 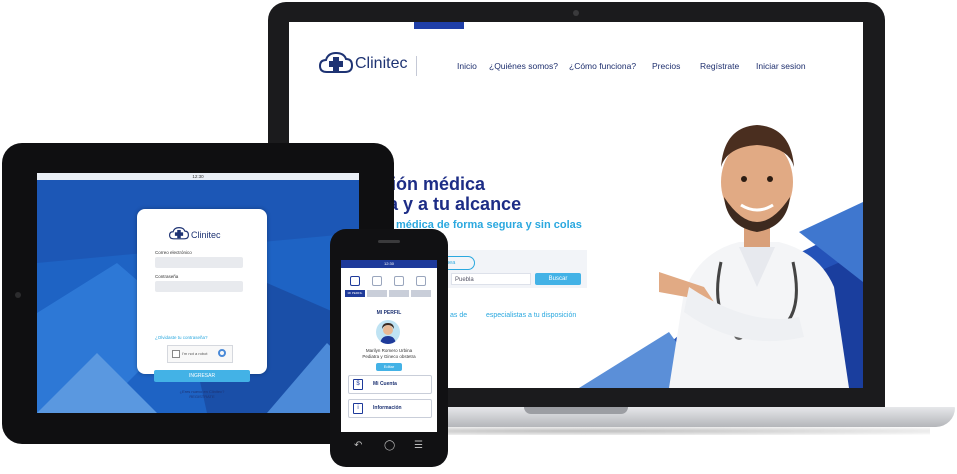 What do you see at coordinates (355, 293) in the screenshot?
I see `tab-label: MI PERFIL` at bounding box center [355, 293].